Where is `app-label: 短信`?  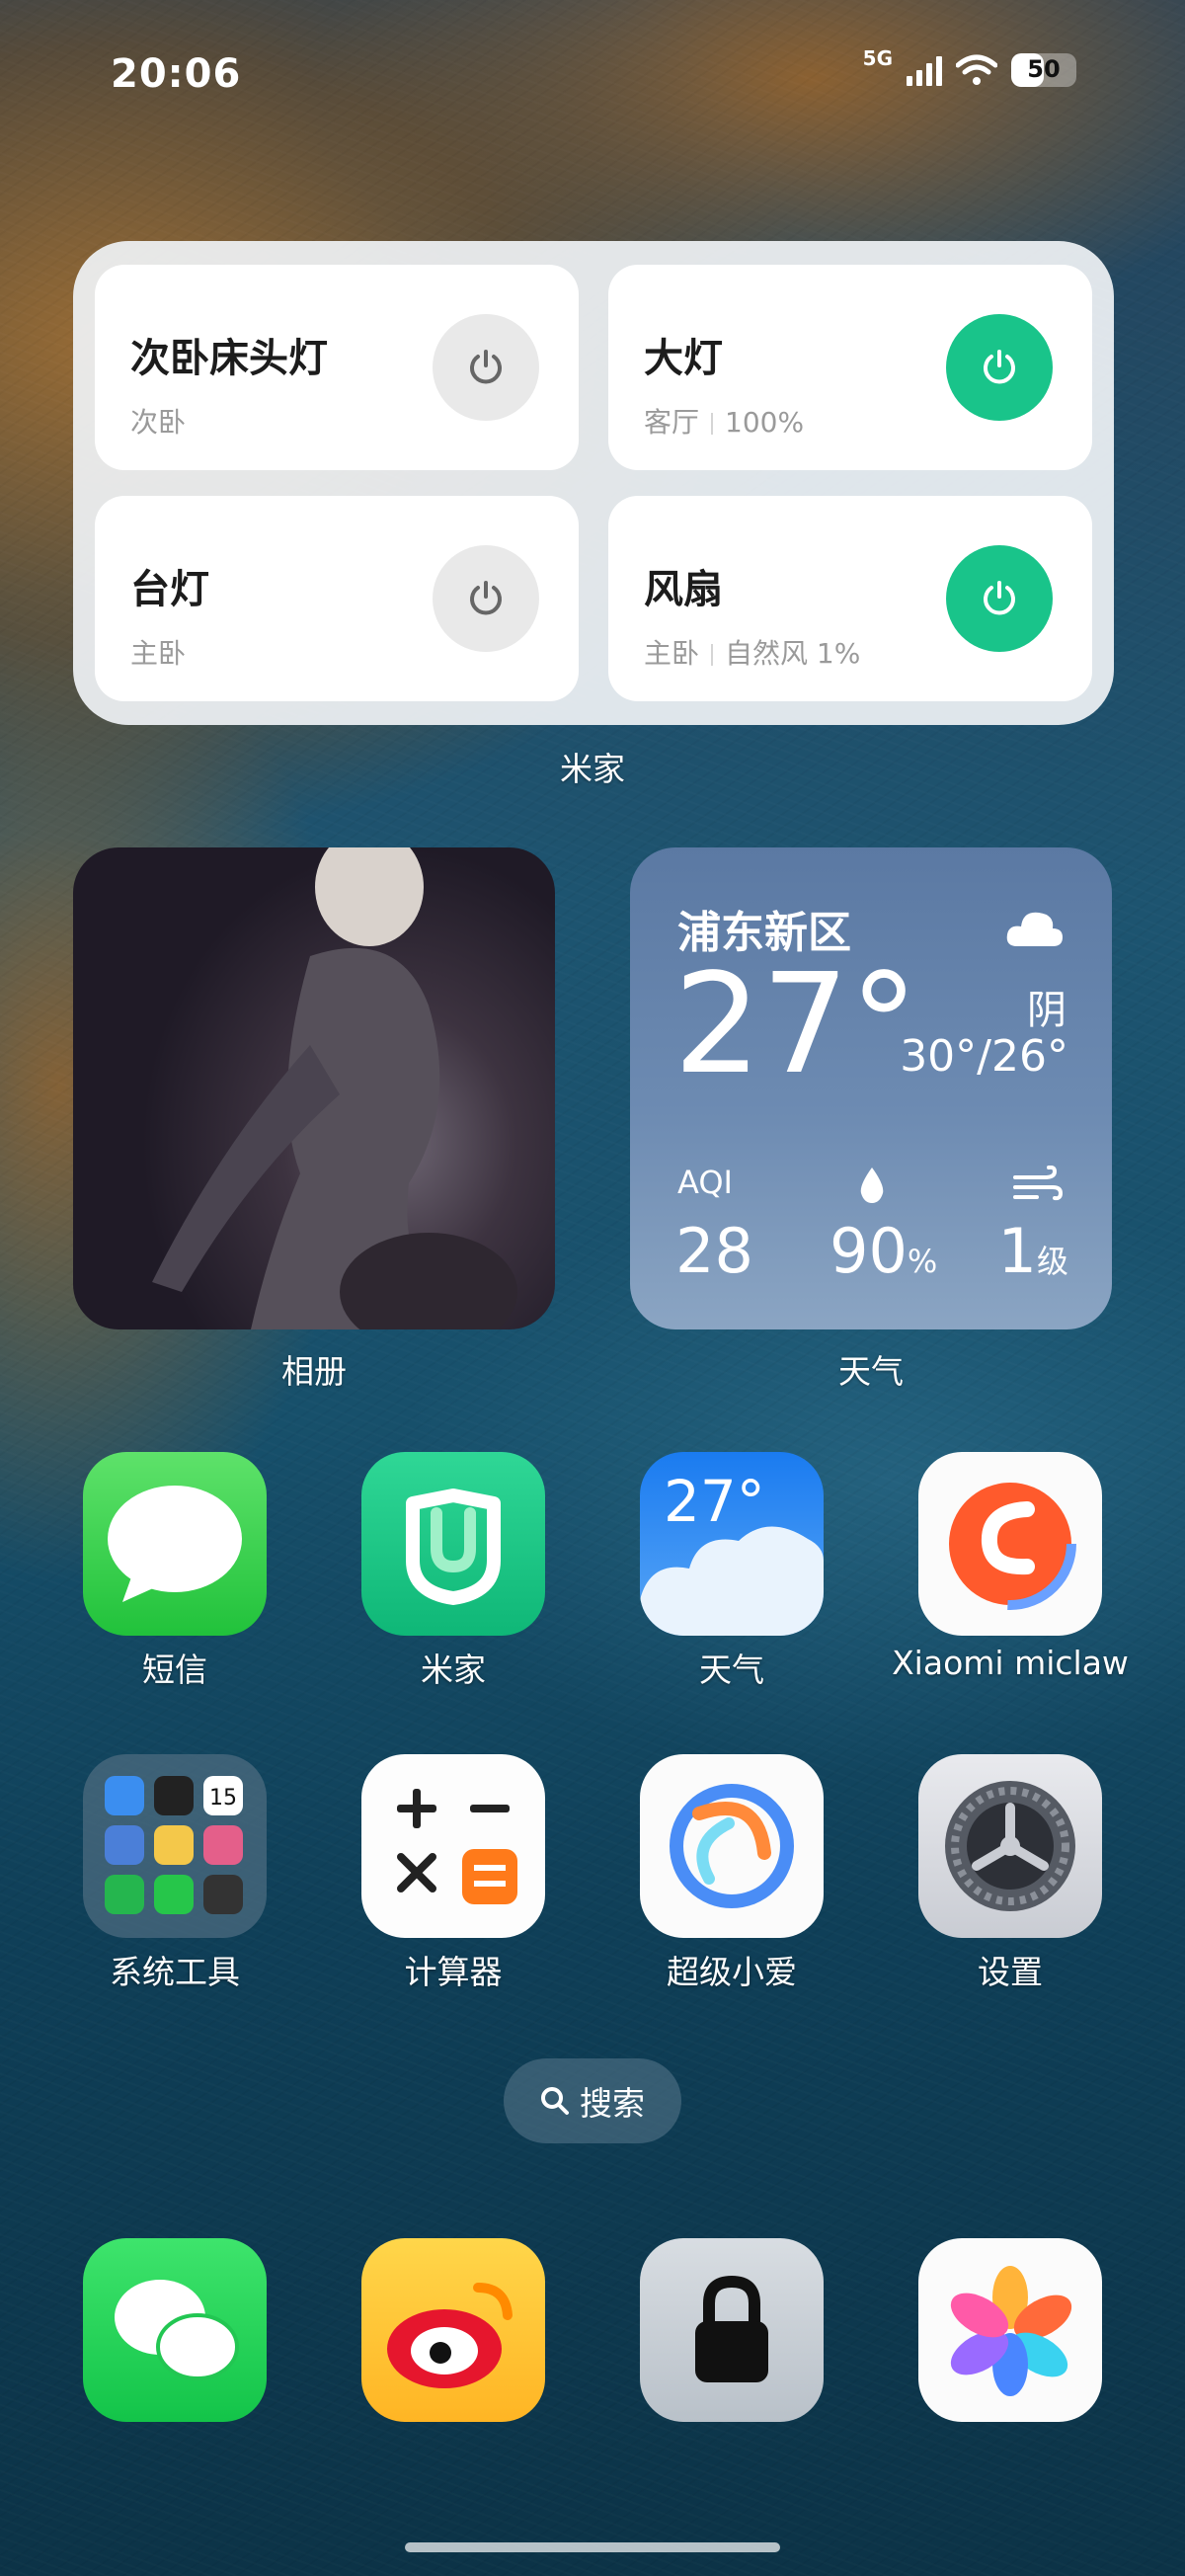 app-label: 短信 is located at coordinates (175, 1669).